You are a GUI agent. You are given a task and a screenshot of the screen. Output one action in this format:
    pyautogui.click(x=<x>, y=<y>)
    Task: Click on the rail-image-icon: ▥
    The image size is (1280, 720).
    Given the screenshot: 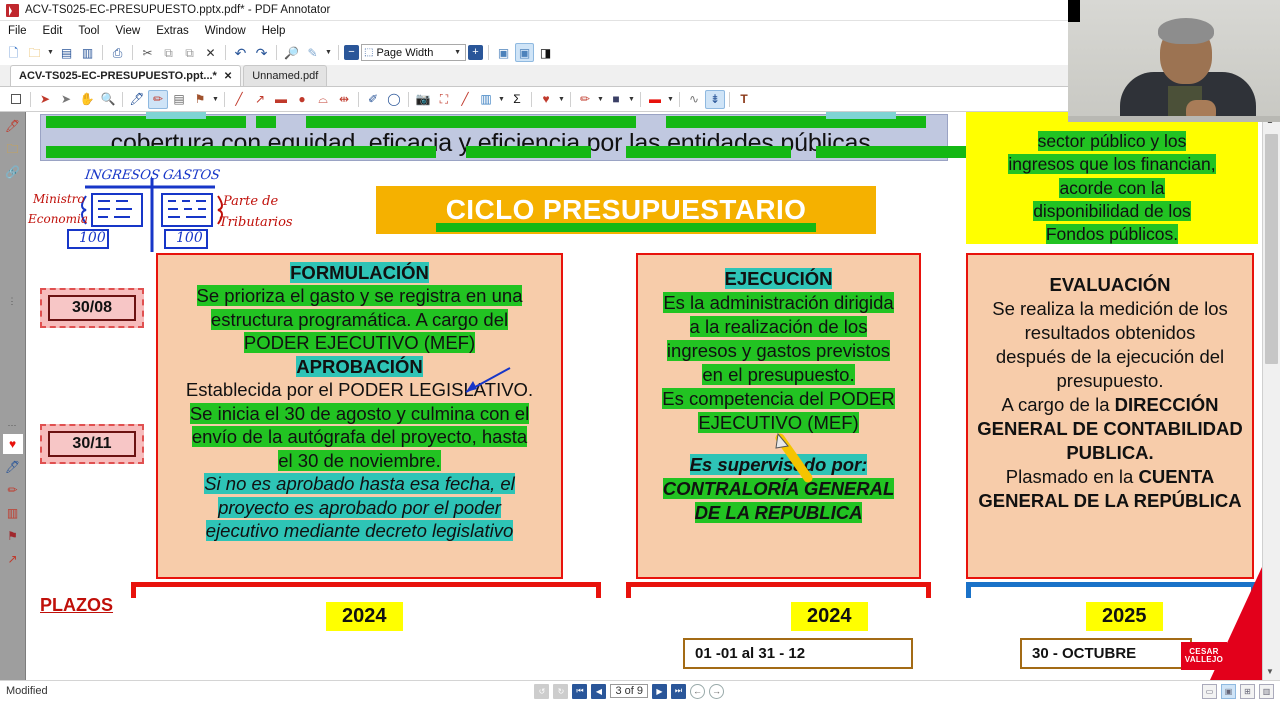 What is the action you would take?
    pyautogui.click(x=13, y=513)
    